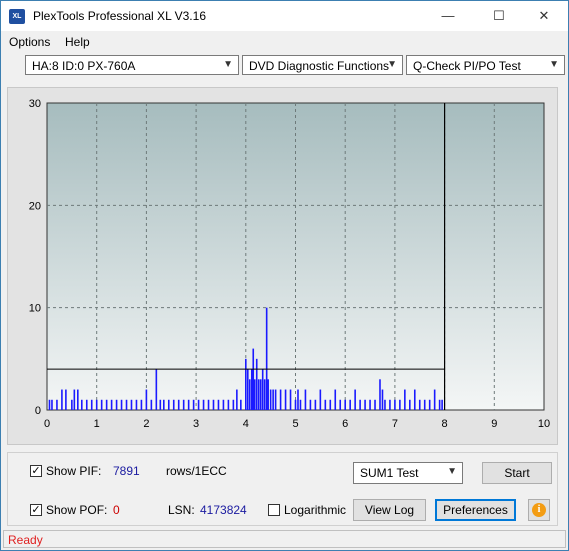  I want to click on test-type-select: Q-Check PI/PO Test ▼, so click(485, 65).